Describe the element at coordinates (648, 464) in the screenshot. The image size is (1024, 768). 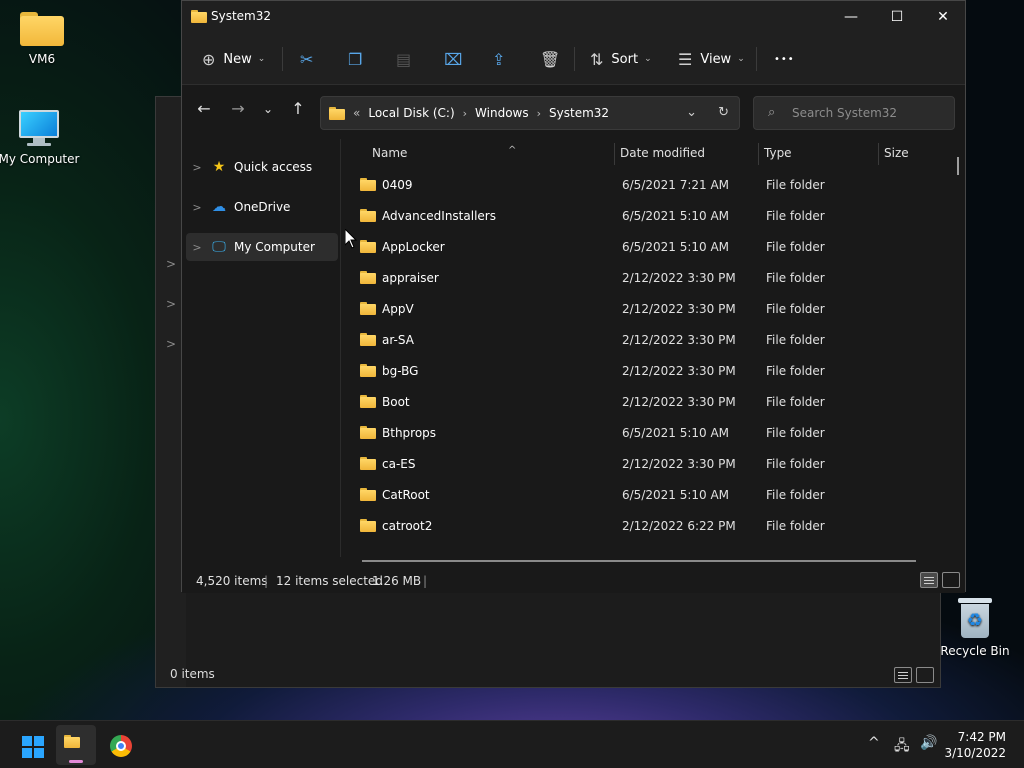
I see `file-row: ca-ES 2/12/2022 3:30 PM File folder` at that location.